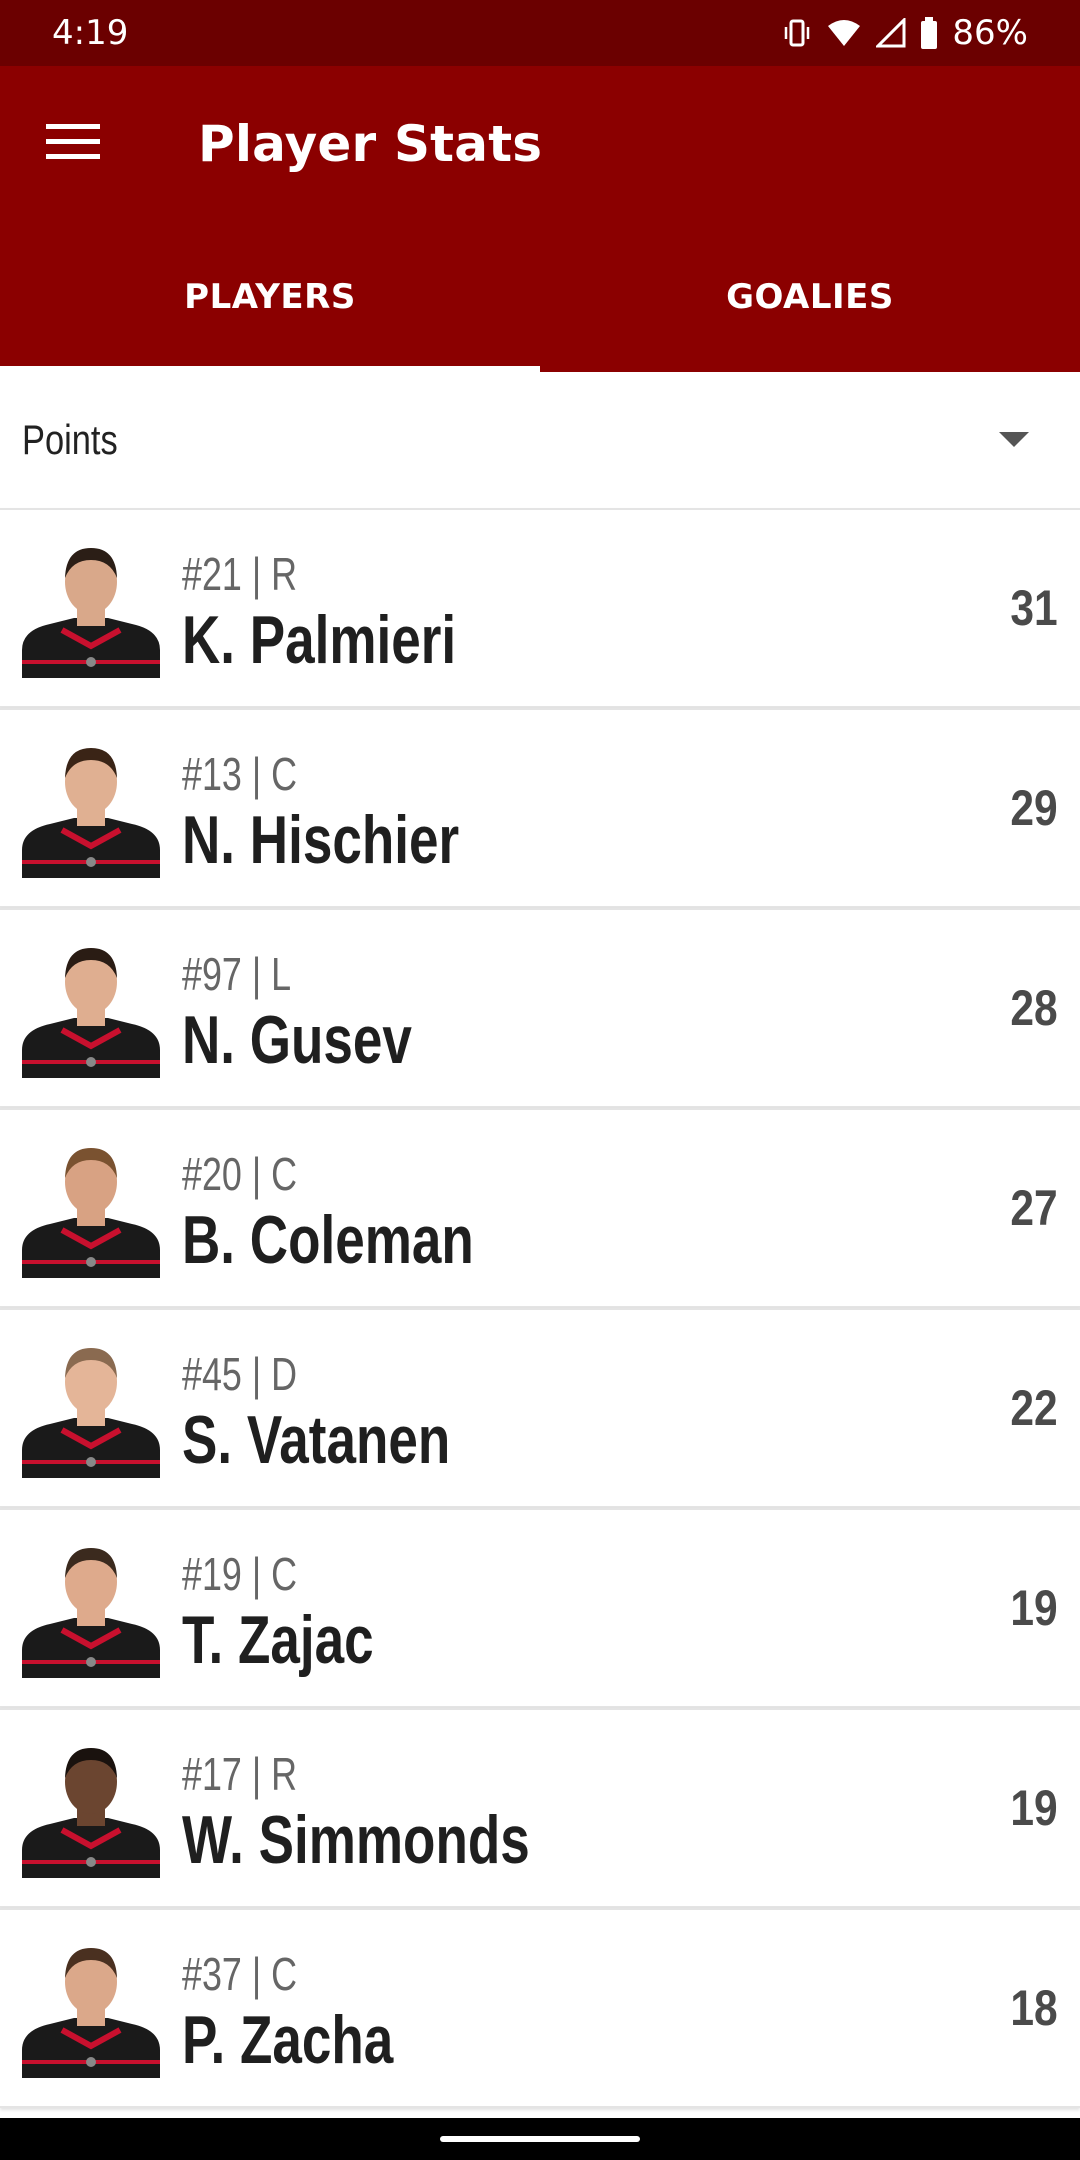  Describe the element at coordinates (571, 812) in the screenshot. I see `player-info: #13 | C N. Hischier` at that location.